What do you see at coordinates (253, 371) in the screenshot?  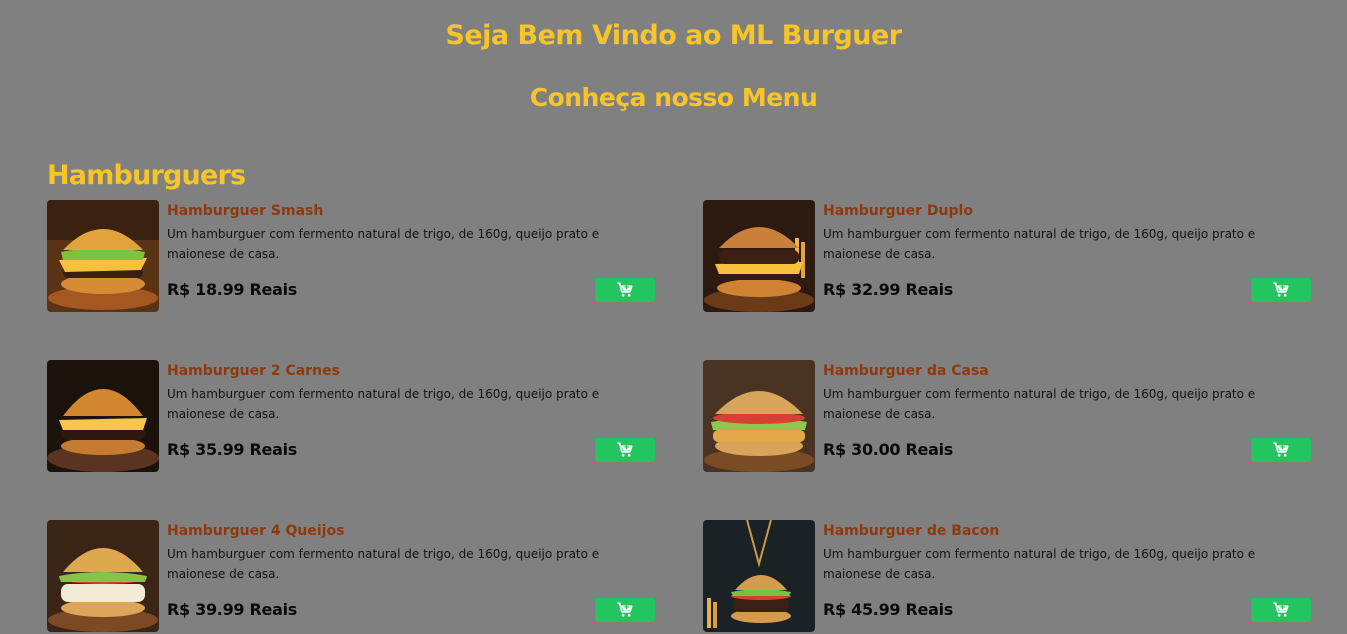 I see `item-name: Hamburguer 2 Carnes` at bounding box center [253, 371].